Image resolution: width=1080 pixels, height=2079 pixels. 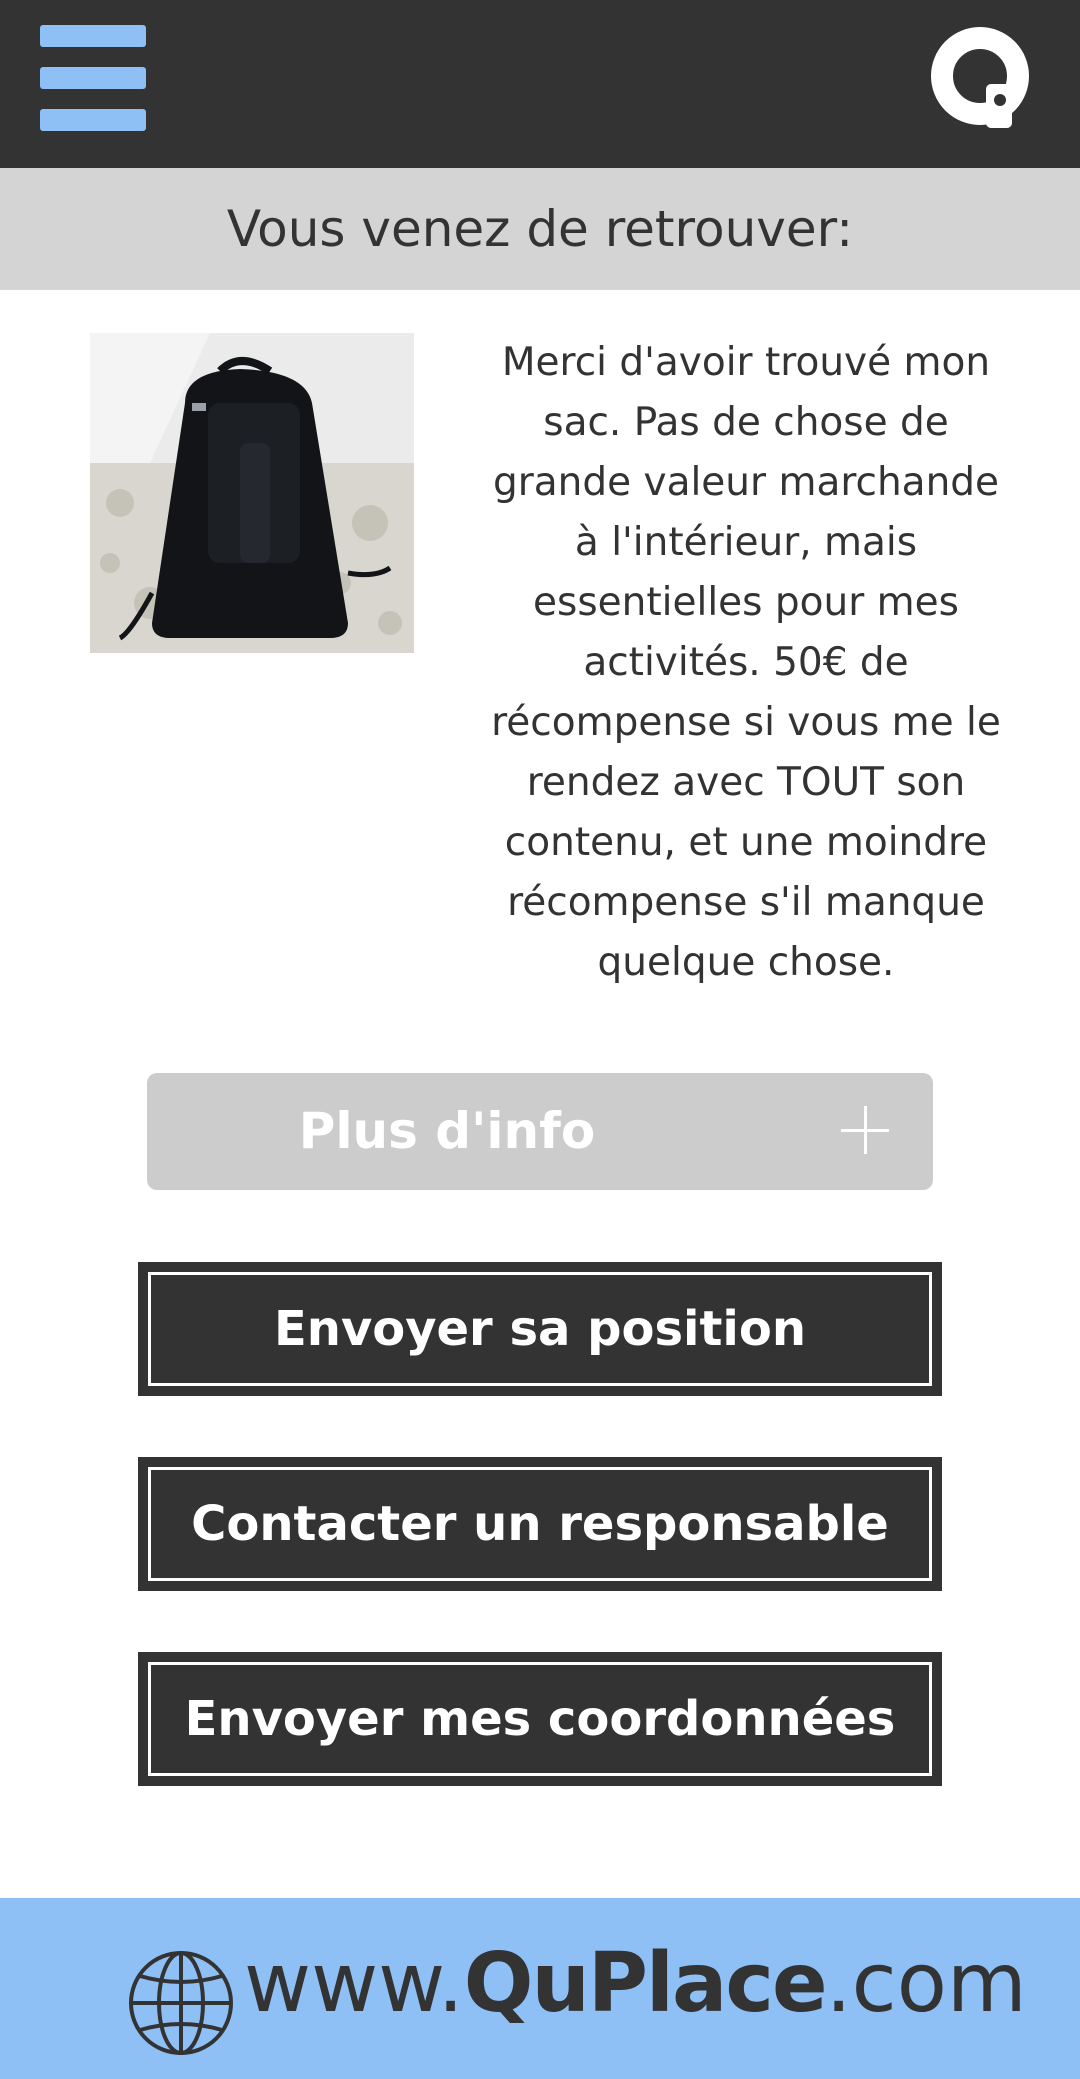 I want to click on quplace-q-logo-icon, so click(x=984, y=81).